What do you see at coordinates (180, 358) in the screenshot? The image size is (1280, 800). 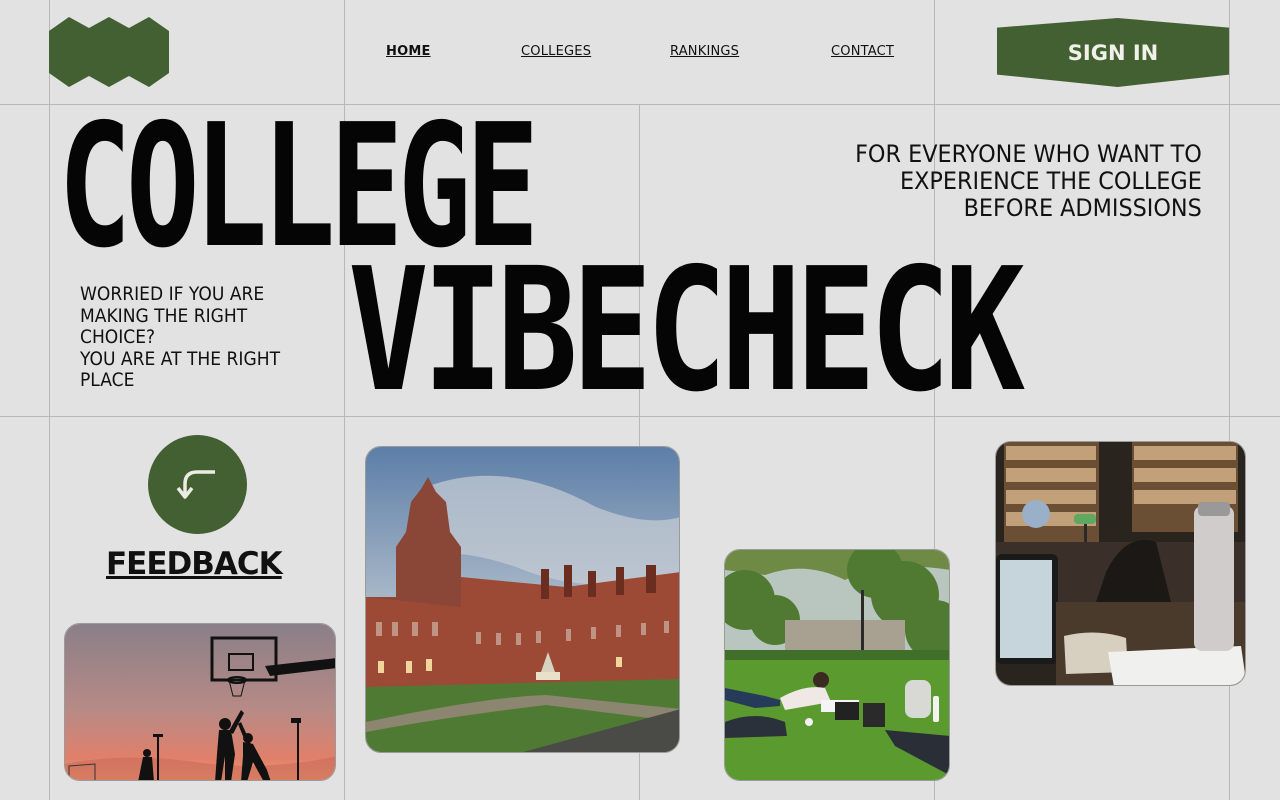 I see `intro-line: YOU ARE AT THE RIGHT` at bounding box center [180, 358].